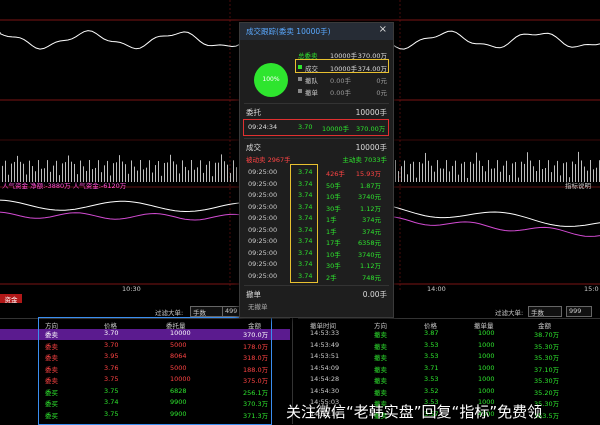 The height and width of the screenshot is (425, 600). Describe the element at coordinates (11, 299) in the screenshot. I see `fund-tab: 资金` at that location.